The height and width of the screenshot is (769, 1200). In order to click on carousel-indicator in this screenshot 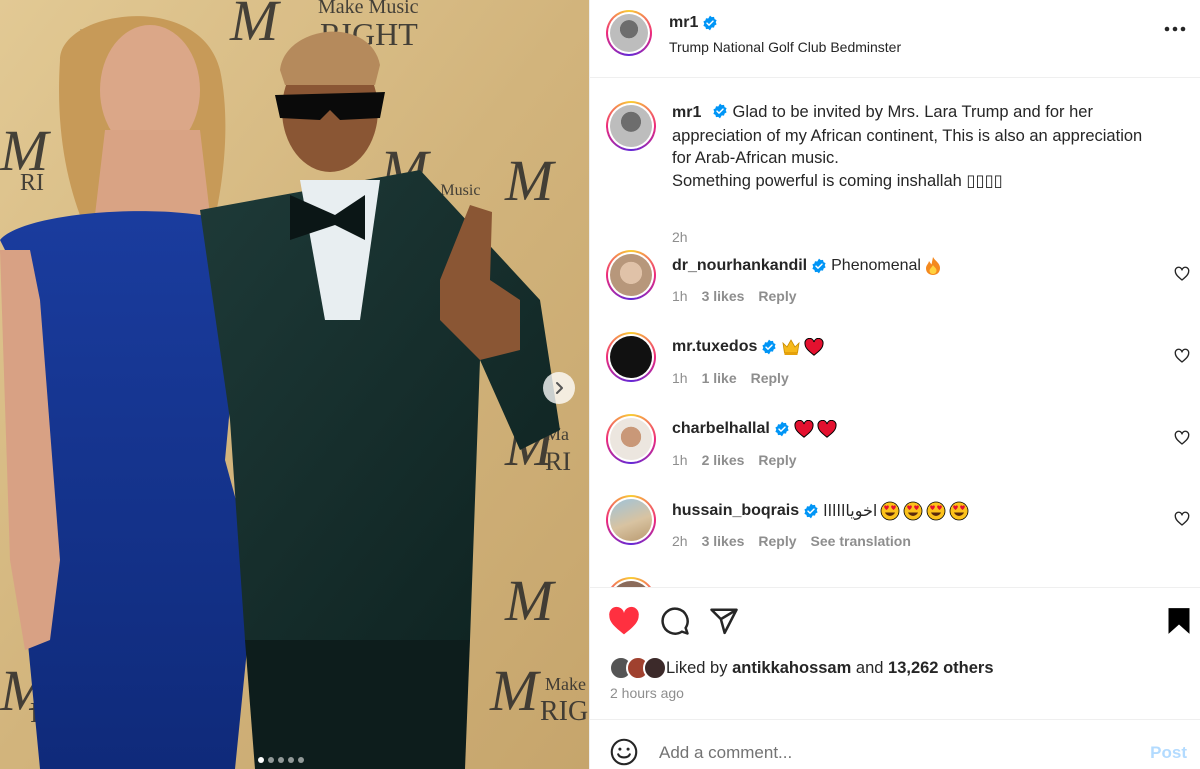, I will do `click(281, 760)`.